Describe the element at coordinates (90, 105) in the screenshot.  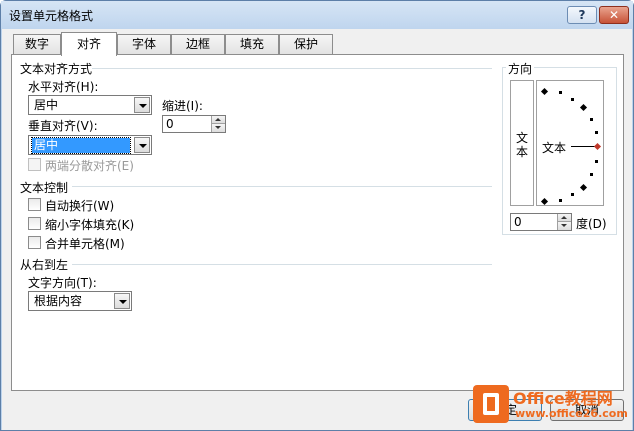
I see `horizontal-align-select: 居中` at that location.